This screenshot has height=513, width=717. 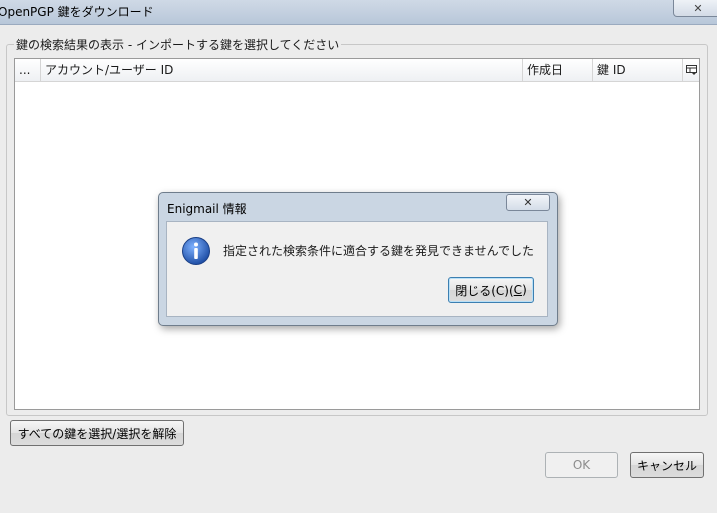 I want to click on column-header-created: 作成日, so click(x=558, y=70).